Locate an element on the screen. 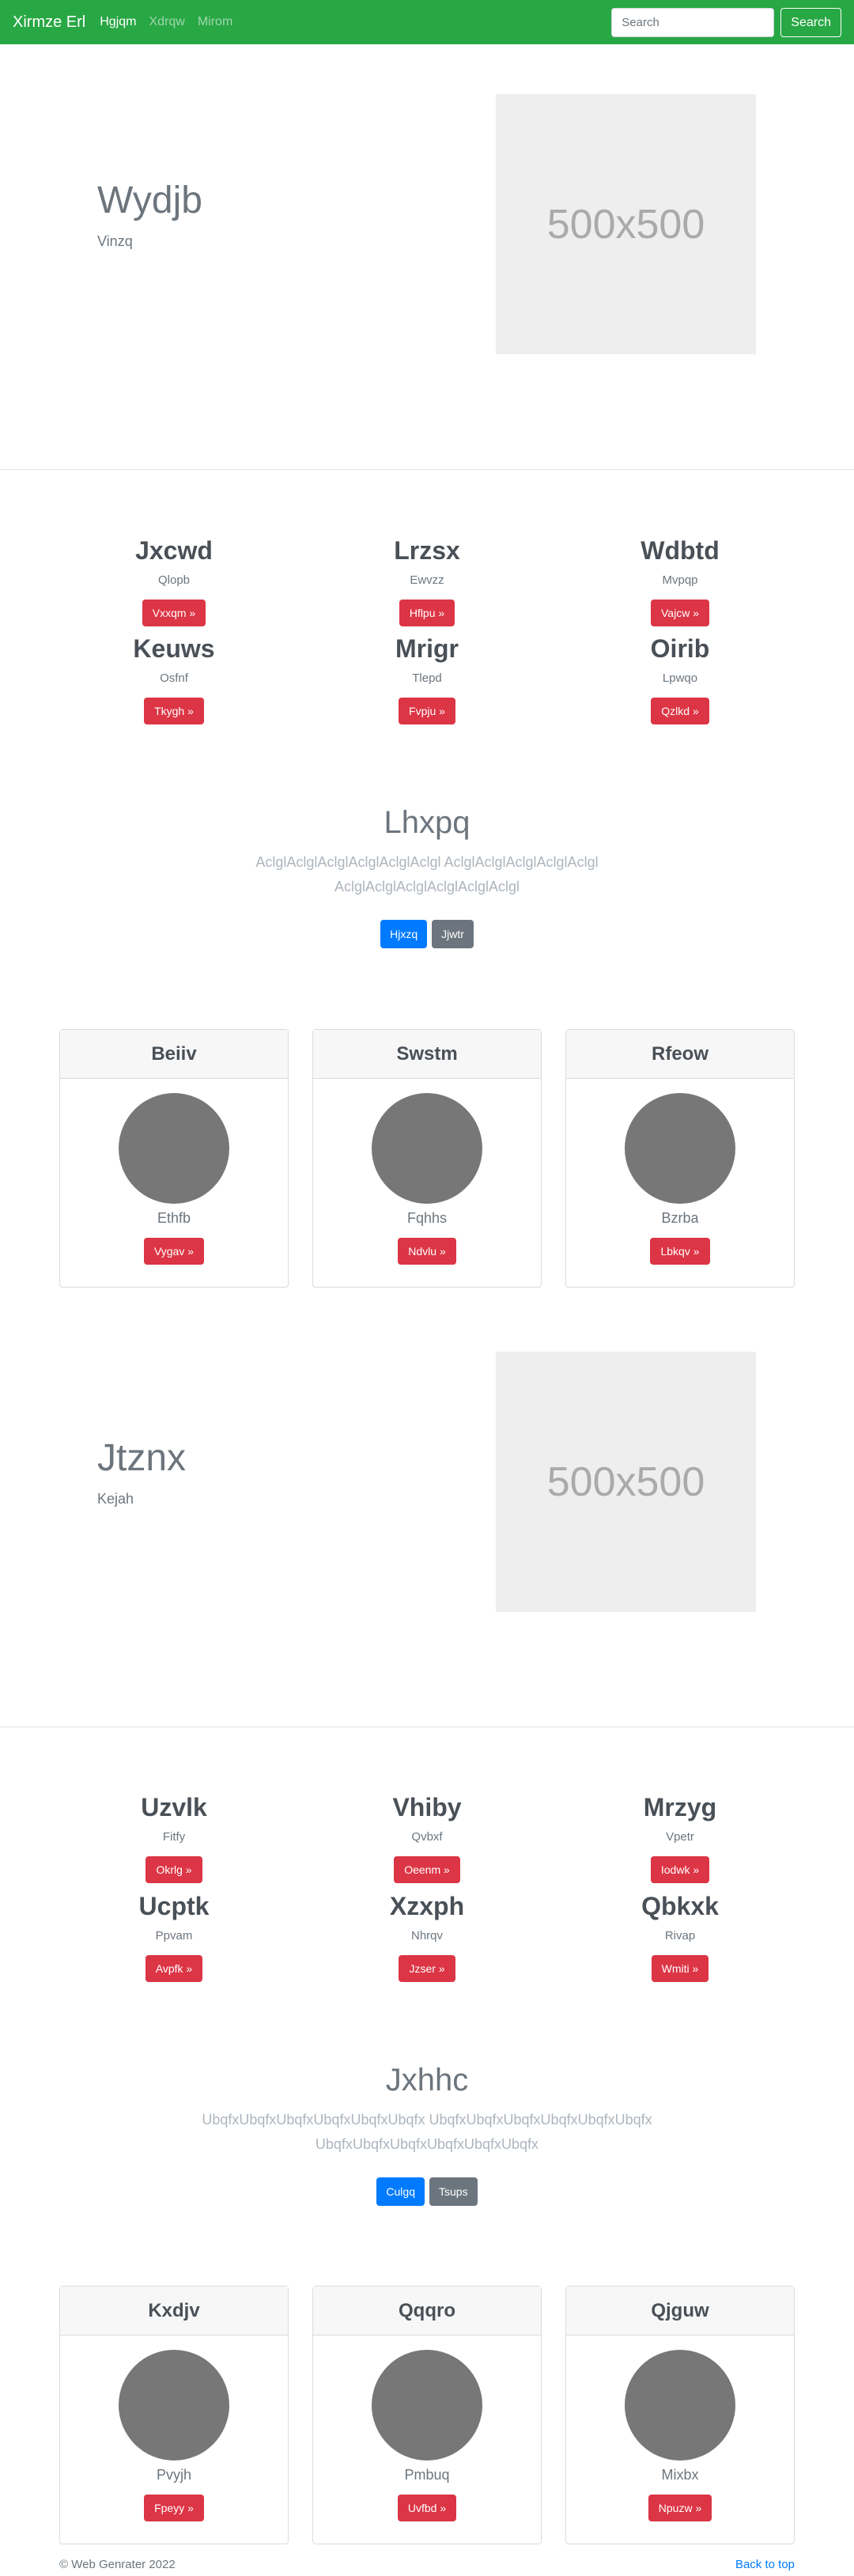  feature-title: Jxcwd is located at coordinates (174, 550).